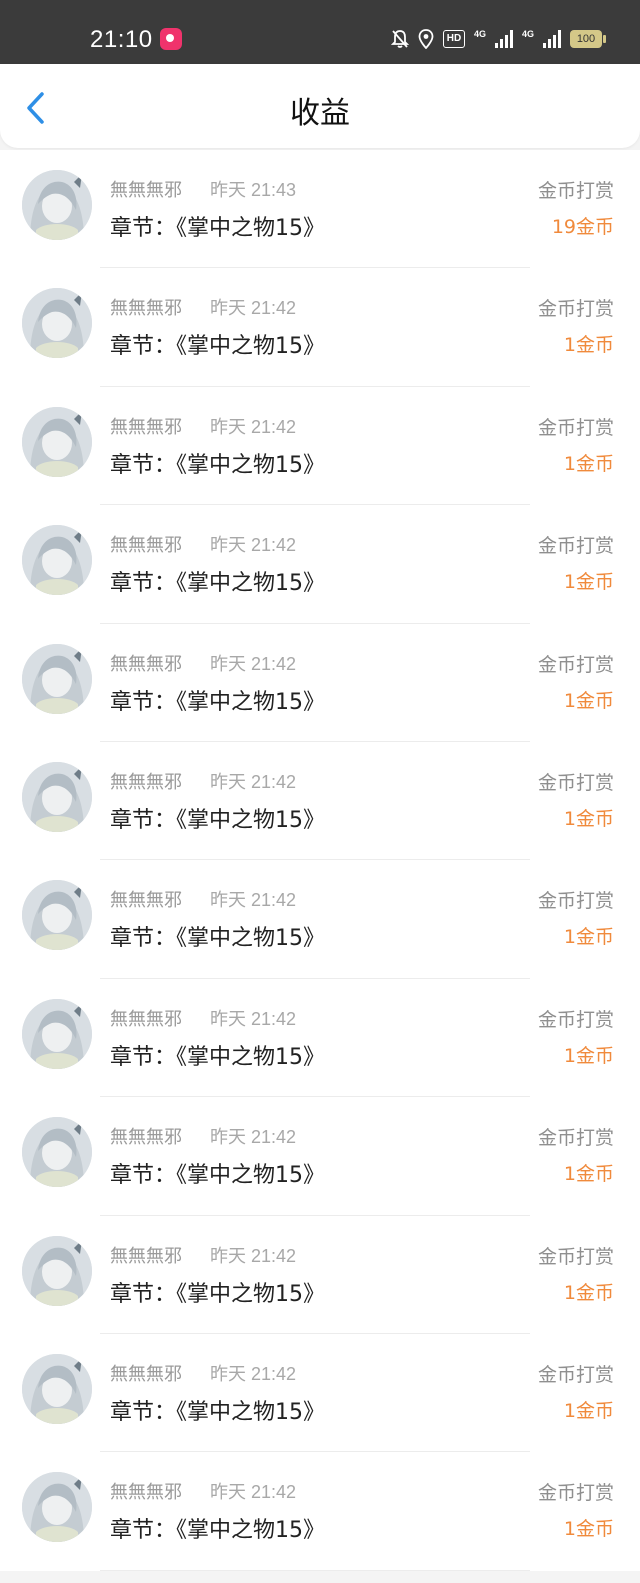 The height and width of the screenshot is (1583, 640). What do you see at coordinates (479, 34) in the screenshot?
I see `network-type-1: 4G` at bounding box center [479, 34].